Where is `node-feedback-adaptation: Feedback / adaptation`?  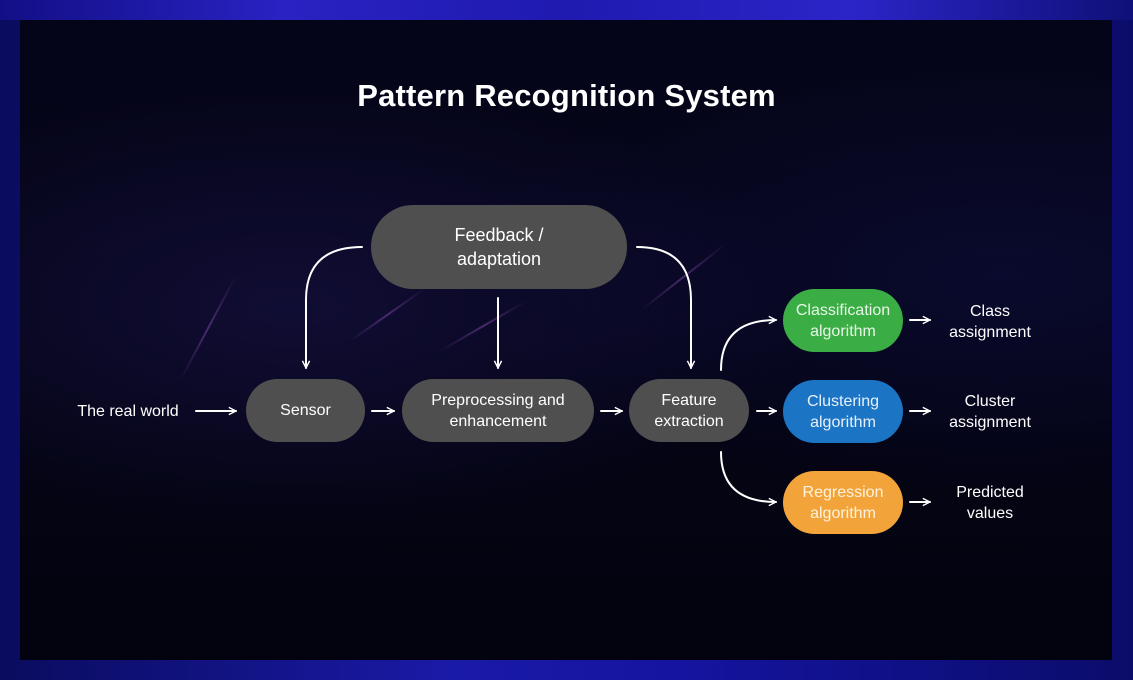 node-feedback-adaptation: Feedback / adaptation is located at coordinates (499, 247).